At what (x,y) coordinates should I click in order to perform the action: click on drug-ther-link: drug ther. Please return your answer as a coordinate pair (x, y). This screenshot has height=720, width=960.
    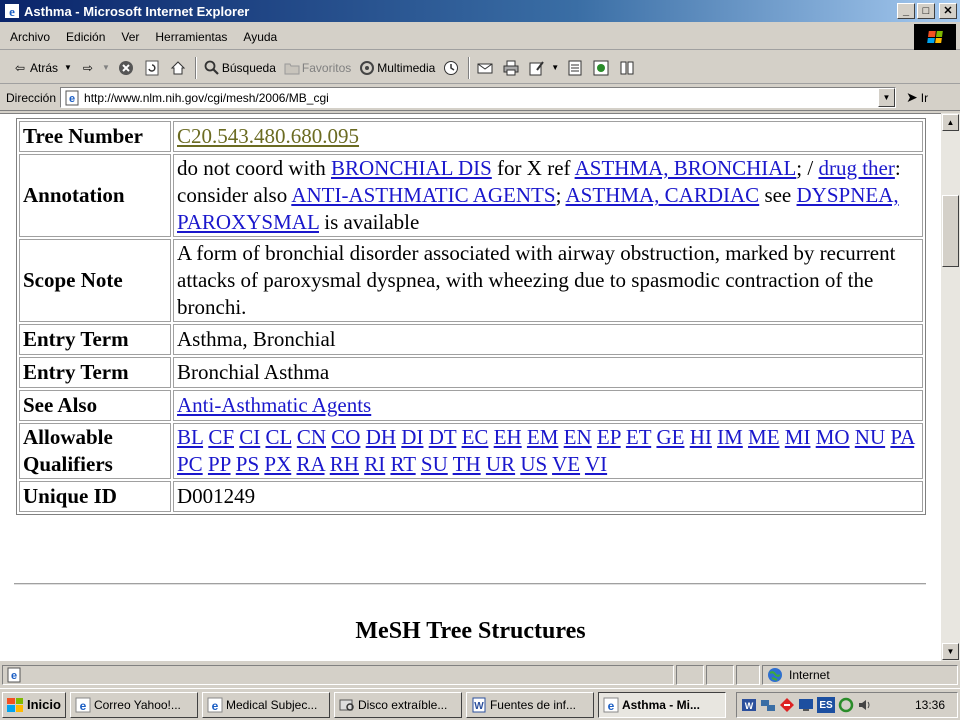
    Looking at the image, I should click on (856, 168).